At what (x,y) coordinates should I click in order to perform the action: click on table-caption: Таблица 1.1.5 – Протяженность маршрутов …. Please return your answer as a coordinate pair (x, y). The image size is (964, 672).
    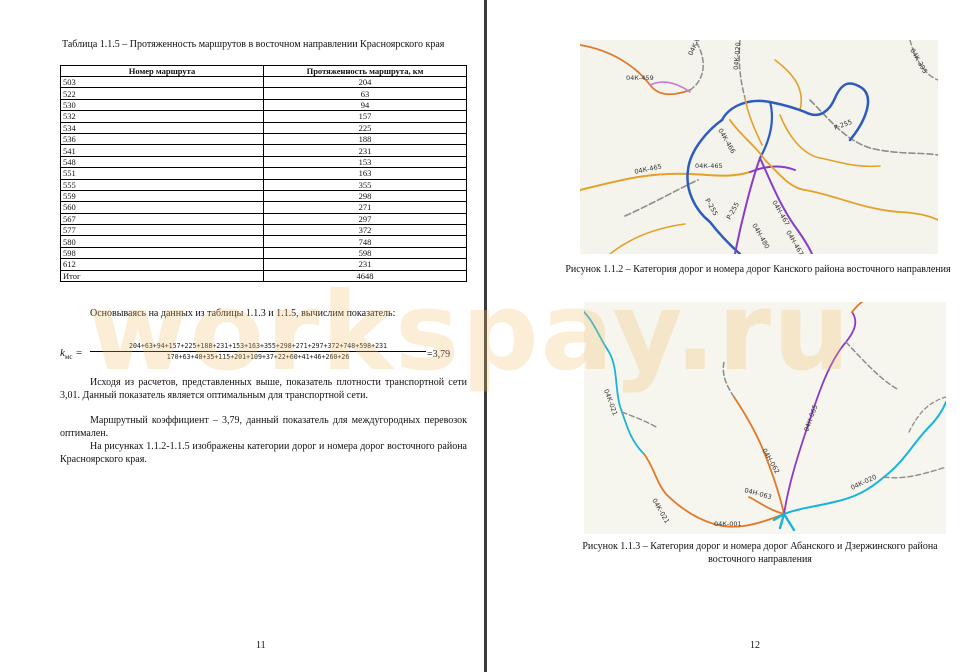
    Looking at the image, I should click on (253, 44).